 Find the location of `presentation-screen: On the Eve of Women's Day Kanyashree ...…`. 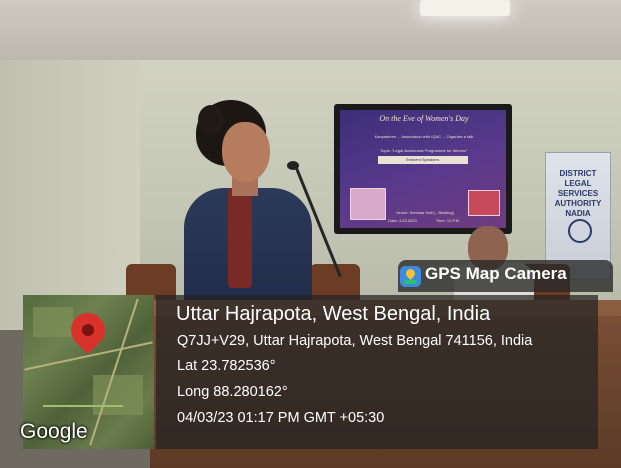

presentation-screen: On the Eve of Women's Day Kanyashree ...… is located at coordinates (423, 169).